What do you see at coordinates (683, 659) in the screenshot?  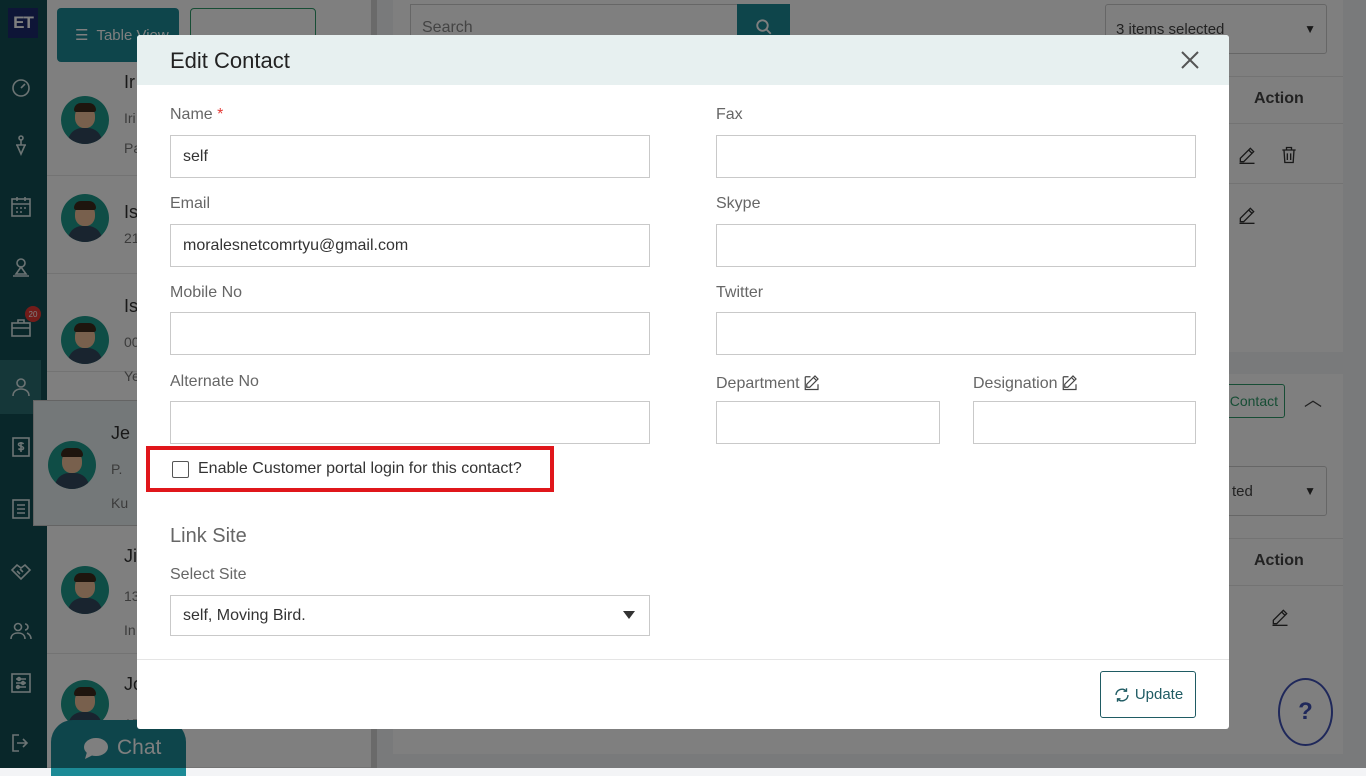 I see `footer-divider` at bounding box center [683, 659].